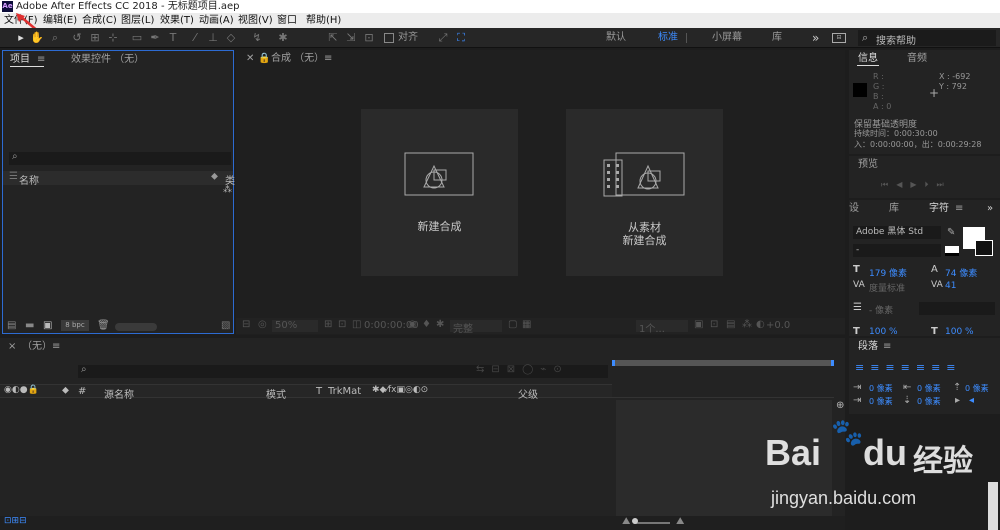  Describe the element at coordinates (868, 347) in the screenshot. I see `tab-paragraph: 段落` at that location.